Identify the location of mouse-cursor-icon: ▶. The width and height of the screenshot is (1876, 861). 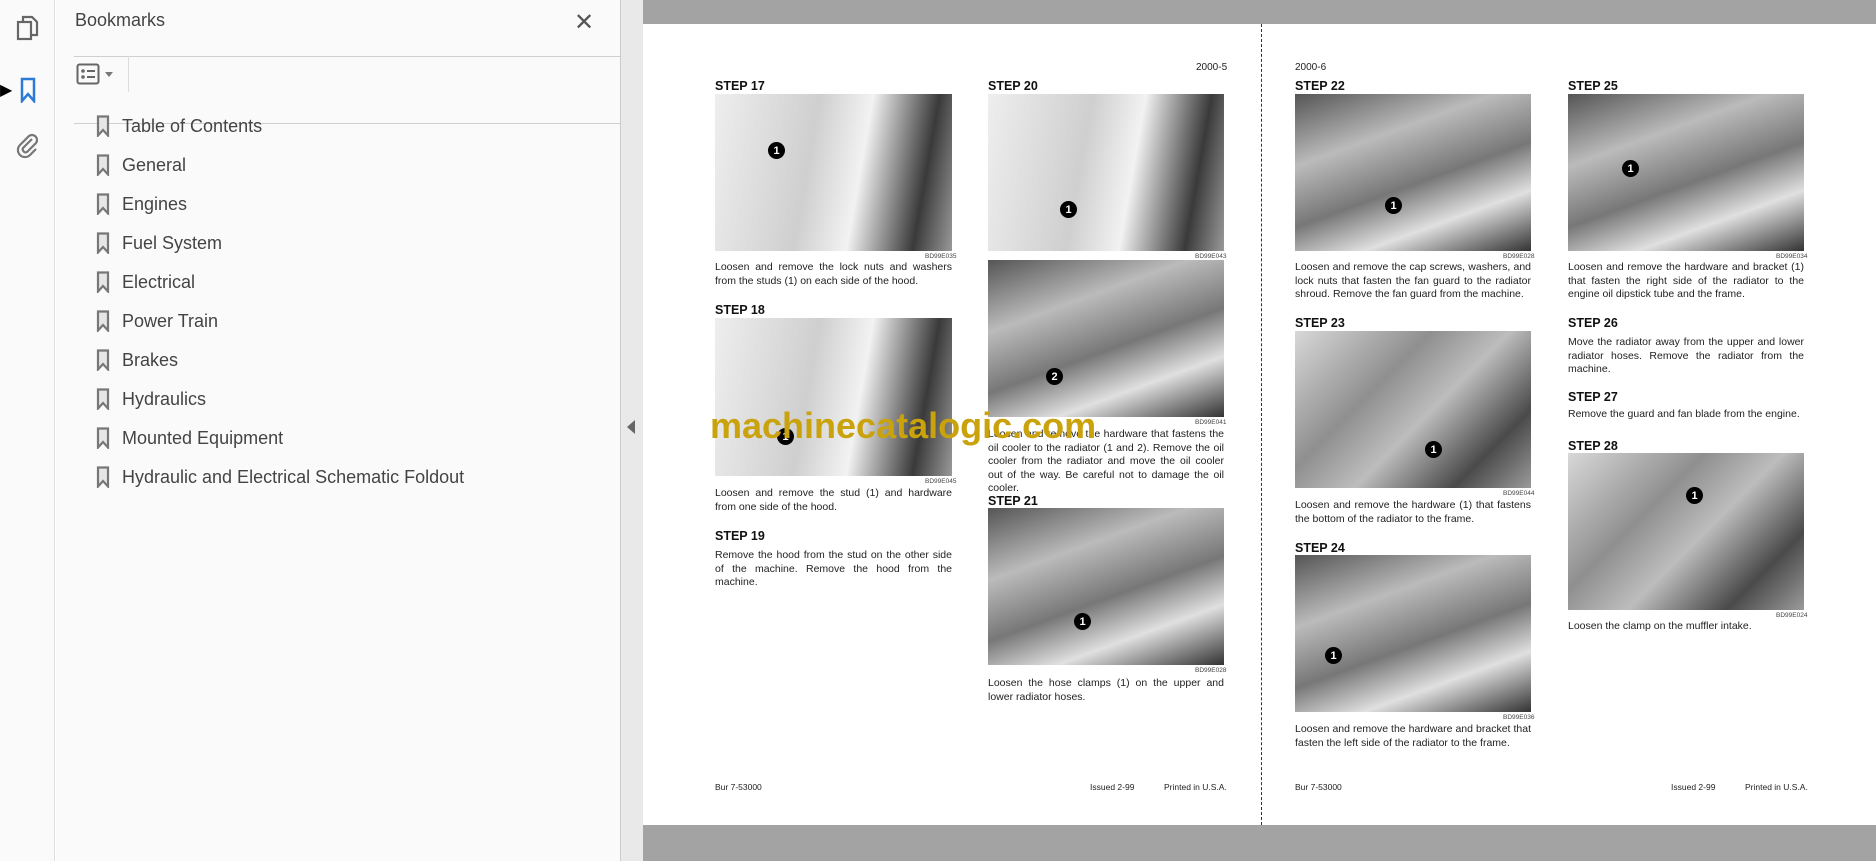
(6, 90).